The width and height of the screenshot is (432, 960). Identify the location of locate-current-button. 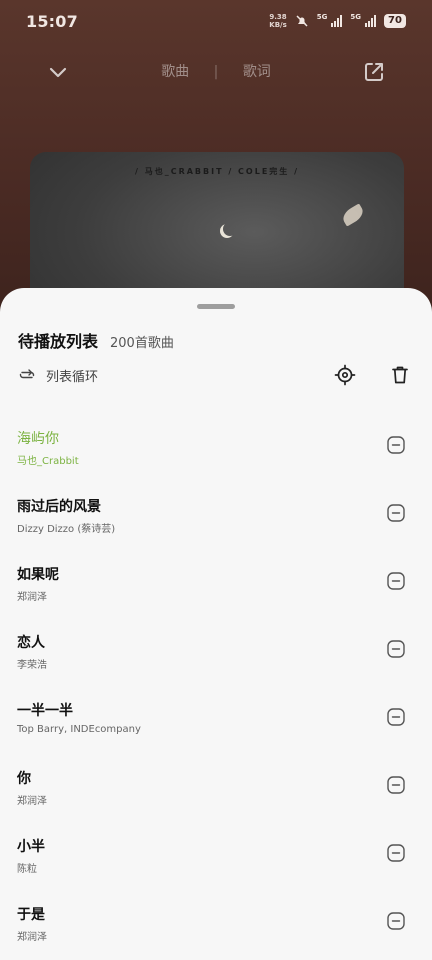
(345, 375).